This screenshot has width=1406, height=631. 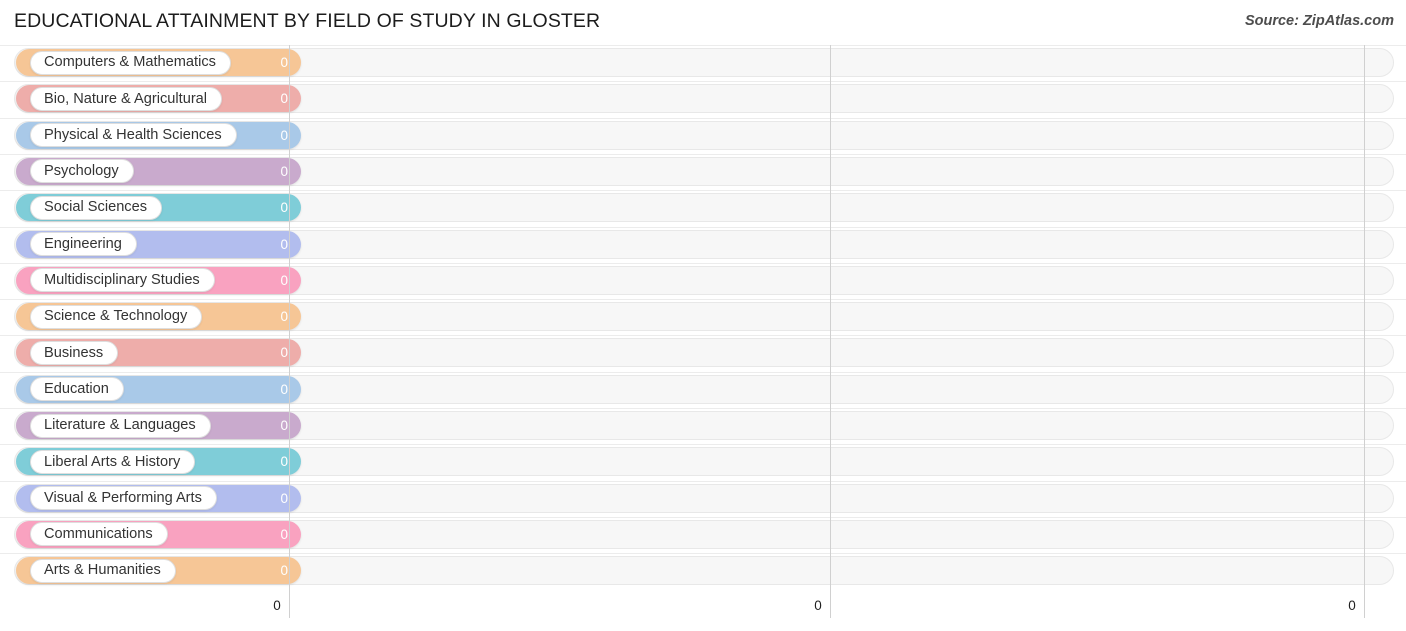 I want to click on bar-row: Business 0, so click(x=703, y=353).